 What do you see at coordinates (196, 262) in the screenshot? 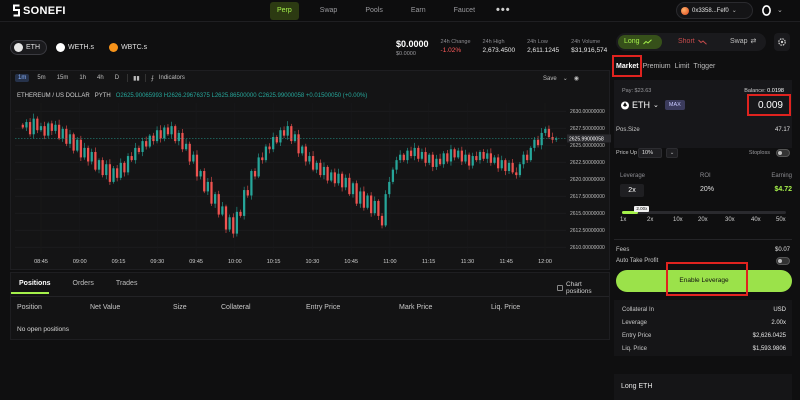
I see `x-tick-label: 09:45` at bounding box center [196, 262].